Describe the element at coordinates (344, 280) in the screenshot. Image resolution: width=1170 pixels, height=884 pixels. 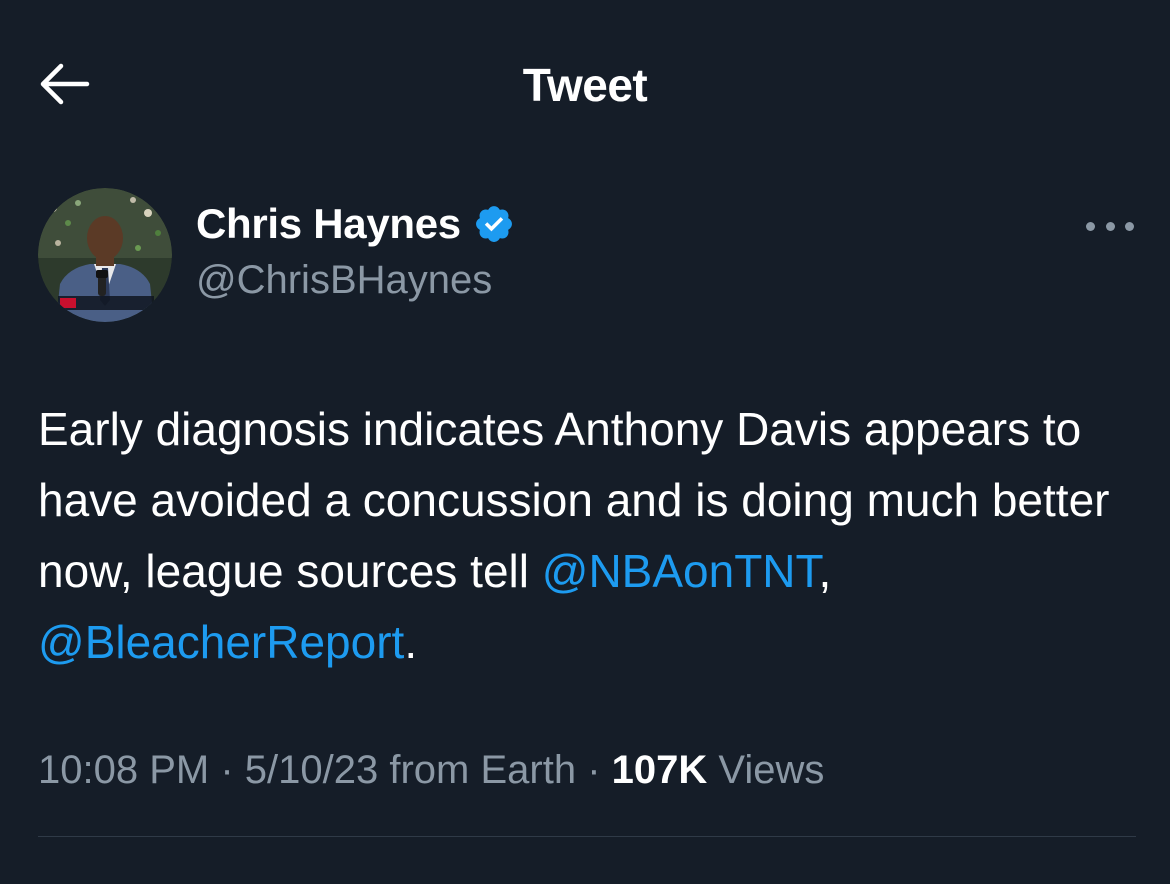
I see `author-handle: @ChrisBHaynes` at that location.